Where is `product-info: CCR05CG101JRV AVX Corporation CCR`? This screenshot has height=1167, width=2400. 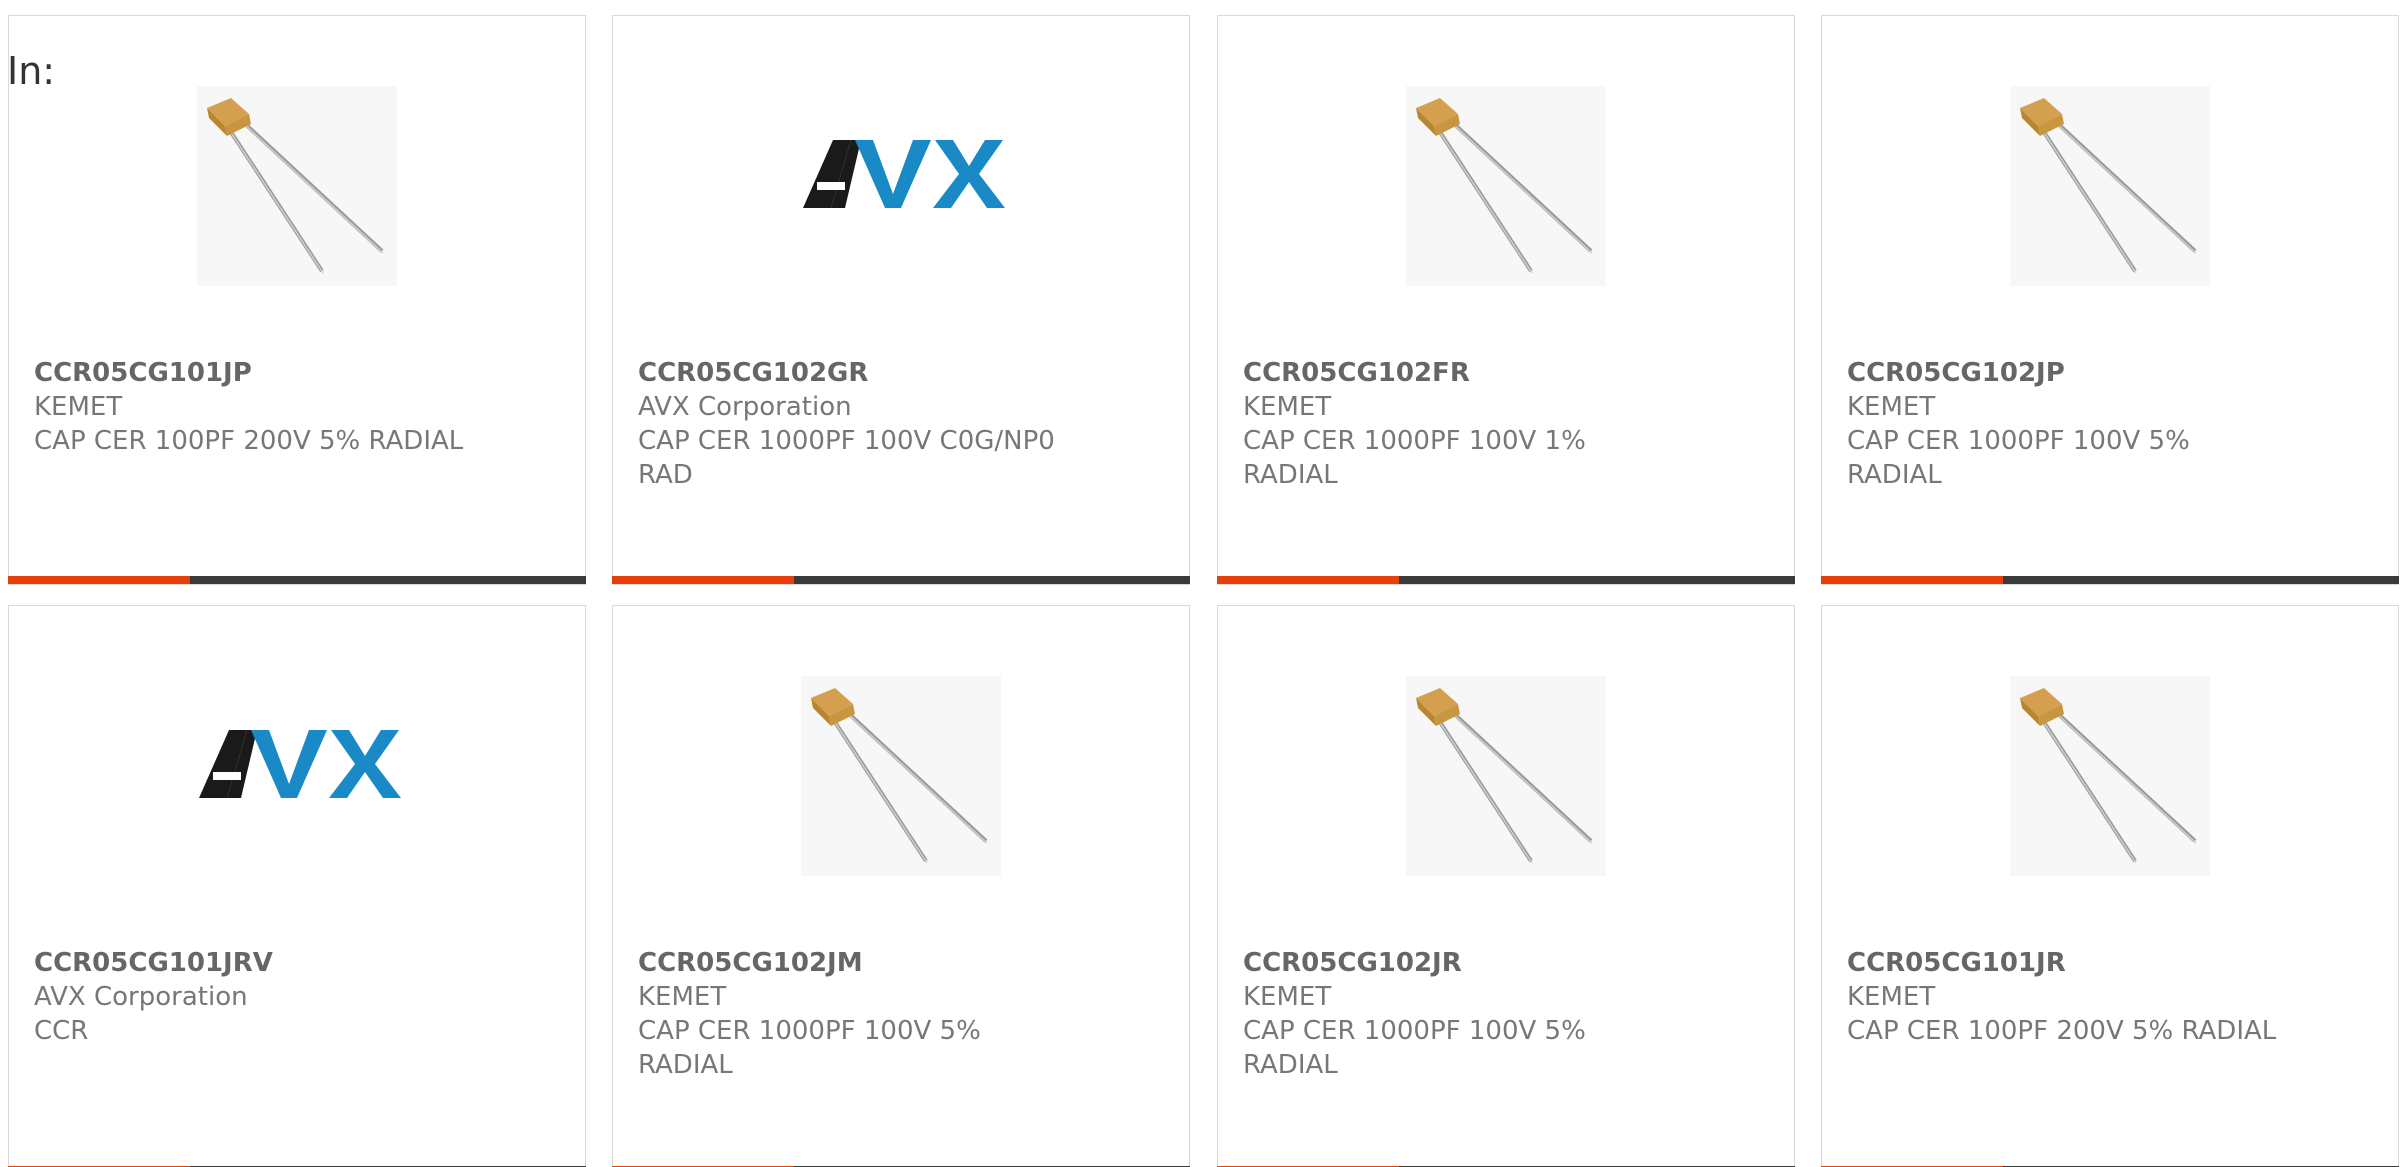
product-info: CCR05CG101JRV AVX Corporation CCR is located at coordinates (254, 997).